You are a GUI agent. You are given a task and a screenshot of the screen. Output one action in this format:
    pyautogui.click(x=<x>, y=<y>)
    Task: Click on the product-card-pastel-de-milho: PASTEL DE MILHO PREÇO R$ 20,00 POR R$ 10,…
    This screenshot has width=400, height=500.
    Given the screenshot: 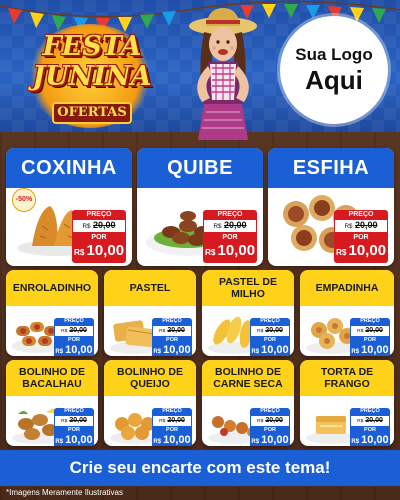 What is the action you would take?
    pyautogui.click(x=248, y=313)
    